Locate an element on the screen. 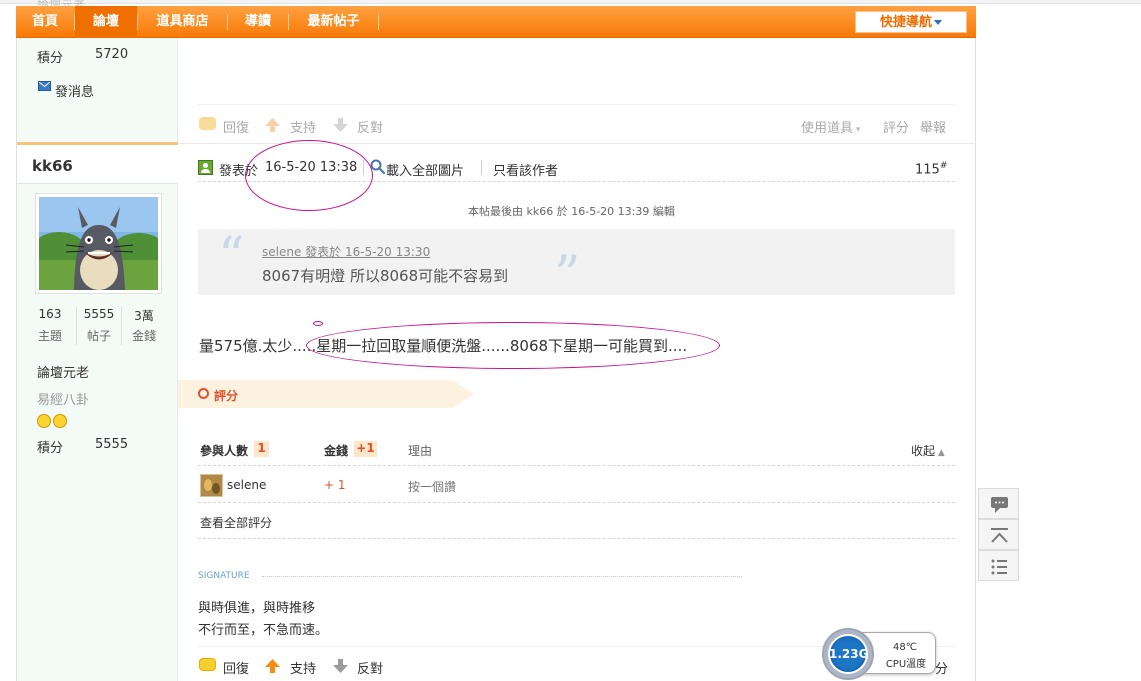 The height and width of the screenshot is (681, 1141). oppose-button: 反對 is located at coordinates (370, 667).